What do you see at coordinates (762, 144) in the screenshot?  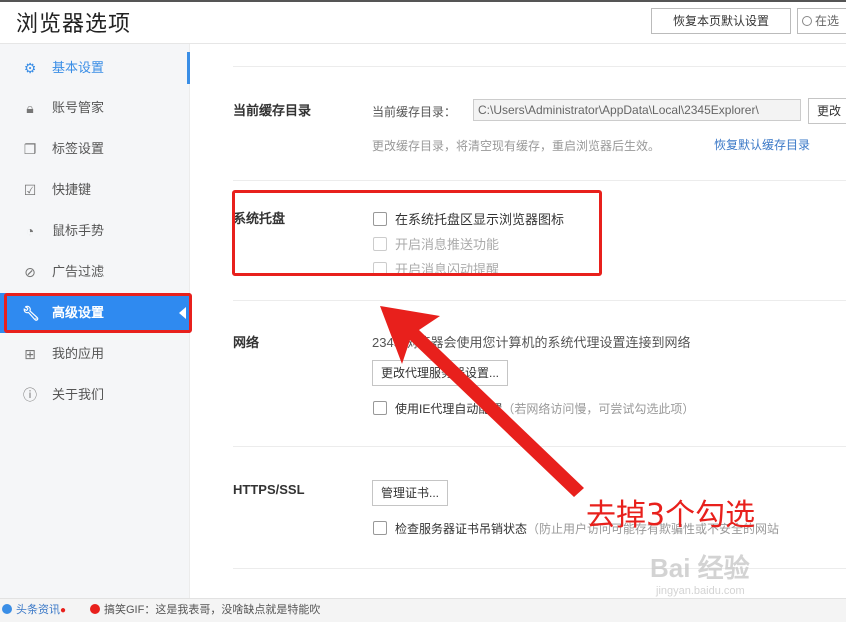 I see `restore-cache-link: 恢复默认缓存目录` at bounding box center [762, 144].